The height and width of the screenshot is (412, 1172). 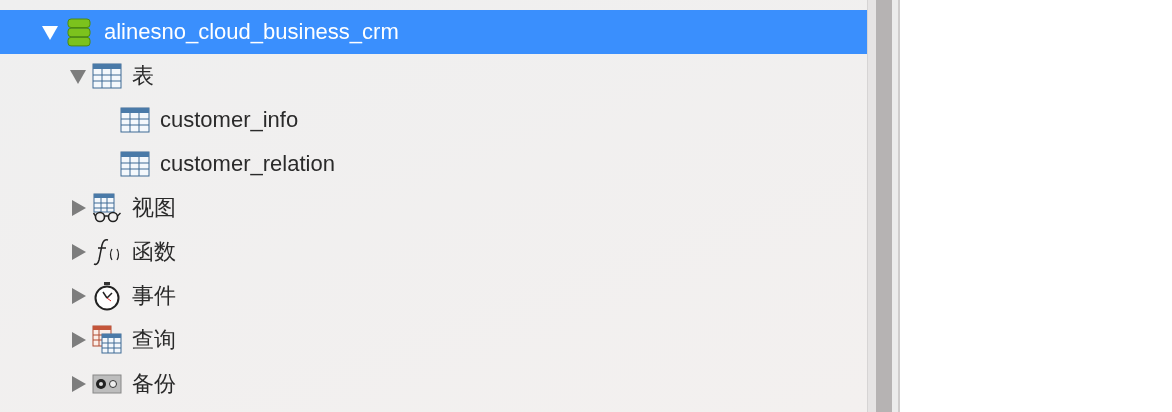 I want to click on tree-label: 备份, so click(x=154, y=384).